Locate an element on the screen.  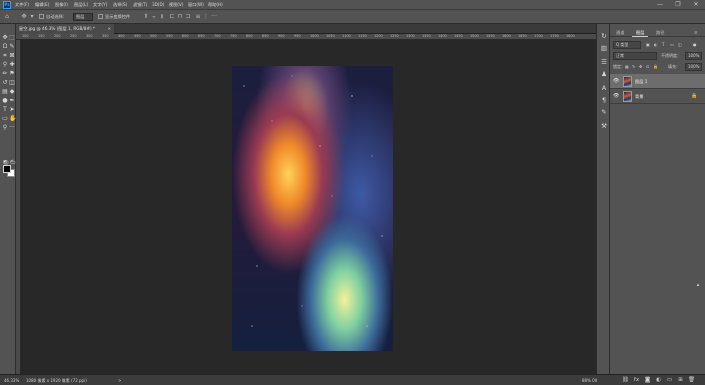
align-hcenter-icon: ⊓ is located at coordinates (180, 17).